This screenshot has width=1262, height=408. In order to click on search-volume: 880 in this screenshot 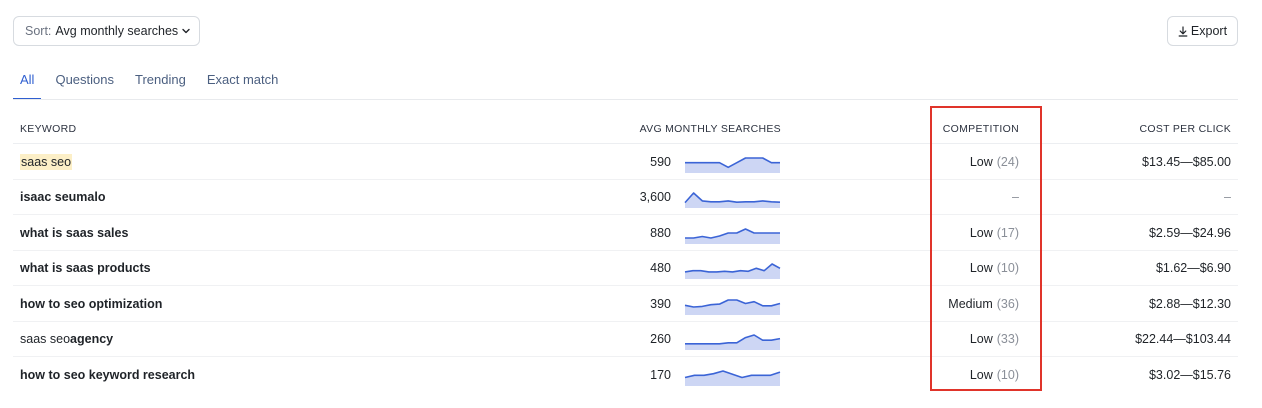, I will do `click(660, 232)`.